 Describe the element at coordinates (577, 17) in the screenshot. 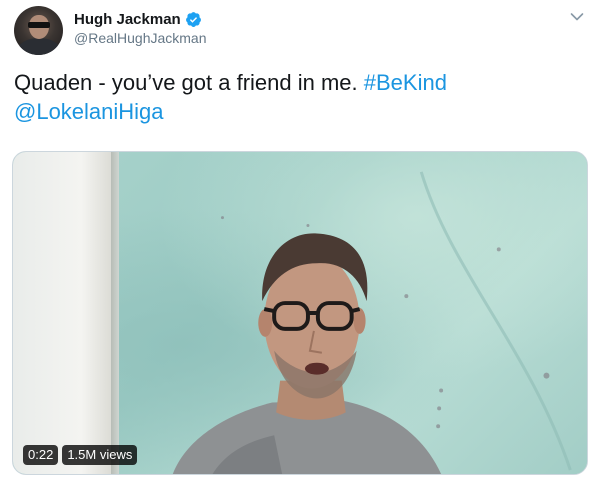

I see `chevron-down-icon` at that location.